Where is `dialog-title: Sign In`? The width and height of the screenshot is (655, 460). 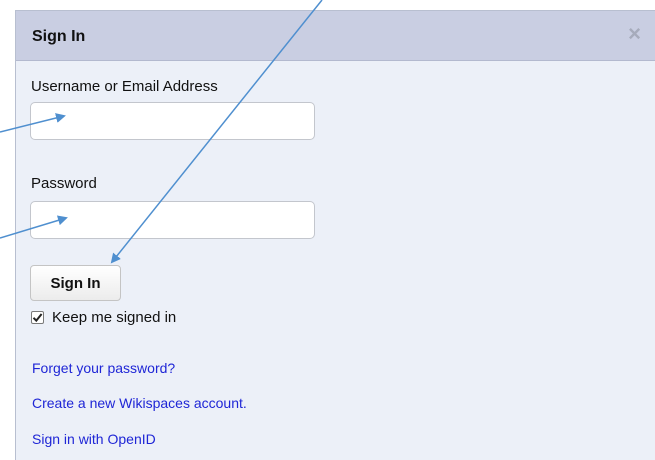
dialog-title: Sign In is located at coordinates (59, 36).